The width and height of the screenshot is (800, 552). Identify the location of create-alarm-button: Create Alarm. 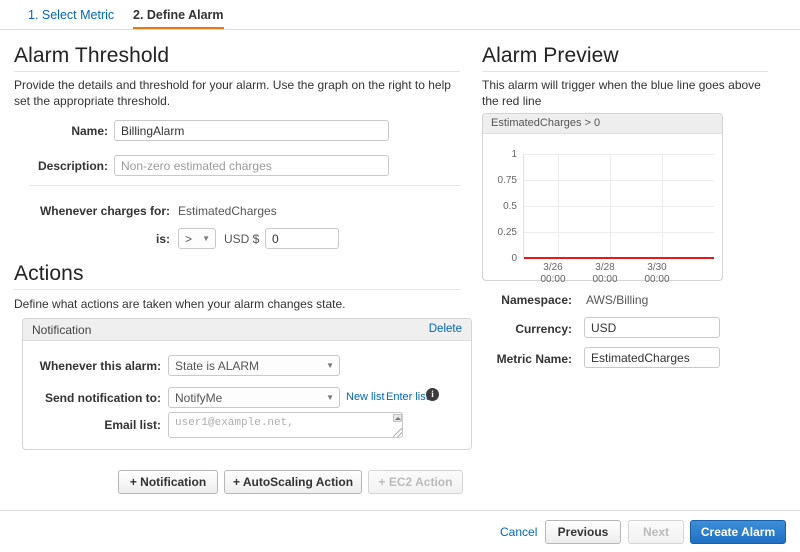
(738, 532).